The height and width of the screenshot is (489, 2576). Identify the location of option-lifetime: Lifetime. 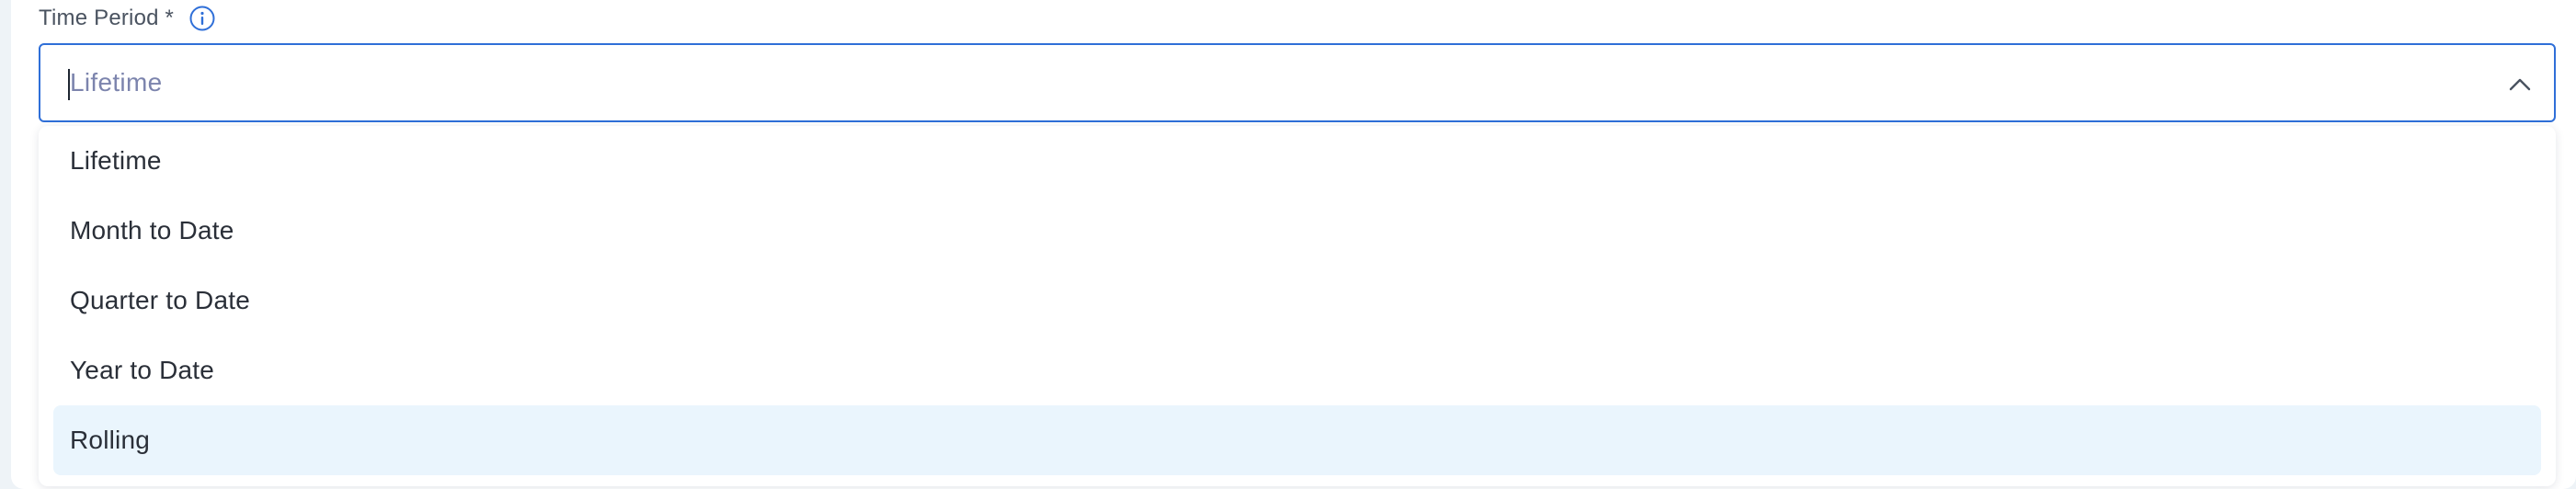
(1297, 161).